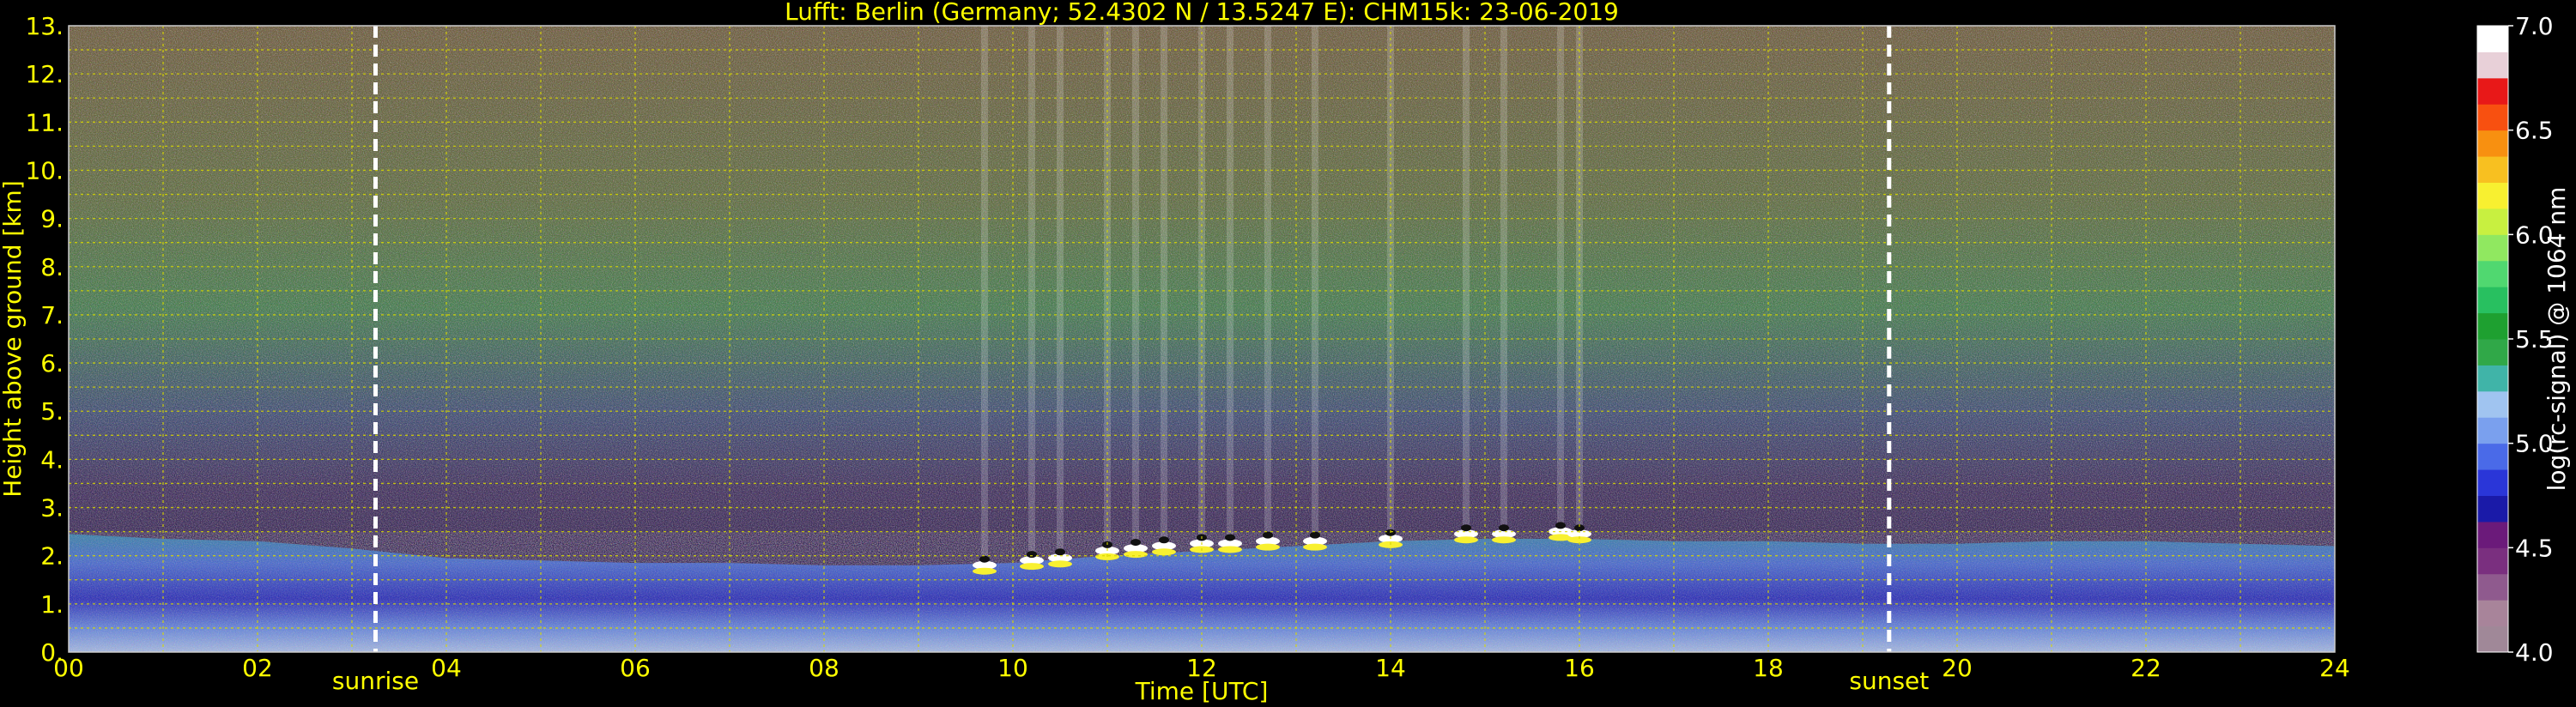  I want to click on y-tick-label: 13., so click(44, 26).